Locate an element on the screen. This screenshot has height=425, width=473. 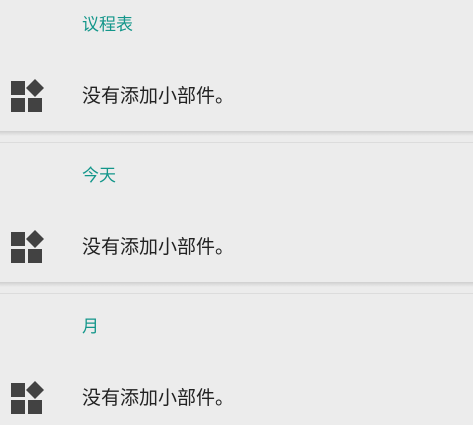
section-title: 今天 is located at coordinates (99, 176).